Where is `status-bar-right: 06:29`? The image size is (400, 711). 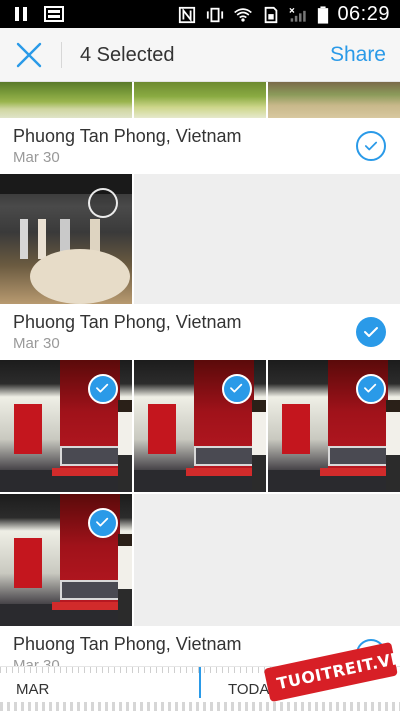
status-bar-right: 06:29 is located at coordinates (283, 14).